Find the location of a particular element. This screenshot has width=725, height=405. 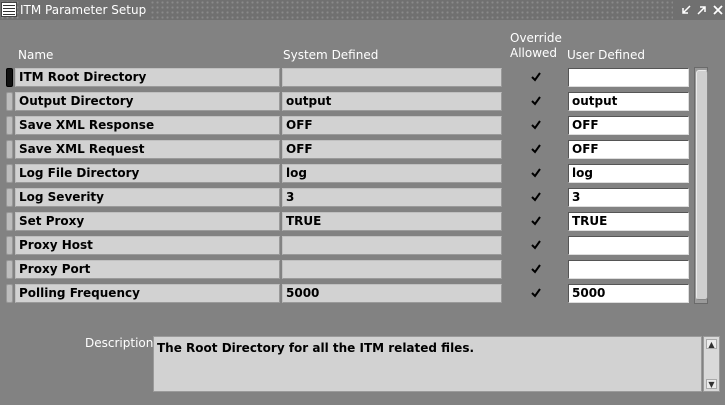

name-cell: Set Proxy is located at coordinates (147, 221).